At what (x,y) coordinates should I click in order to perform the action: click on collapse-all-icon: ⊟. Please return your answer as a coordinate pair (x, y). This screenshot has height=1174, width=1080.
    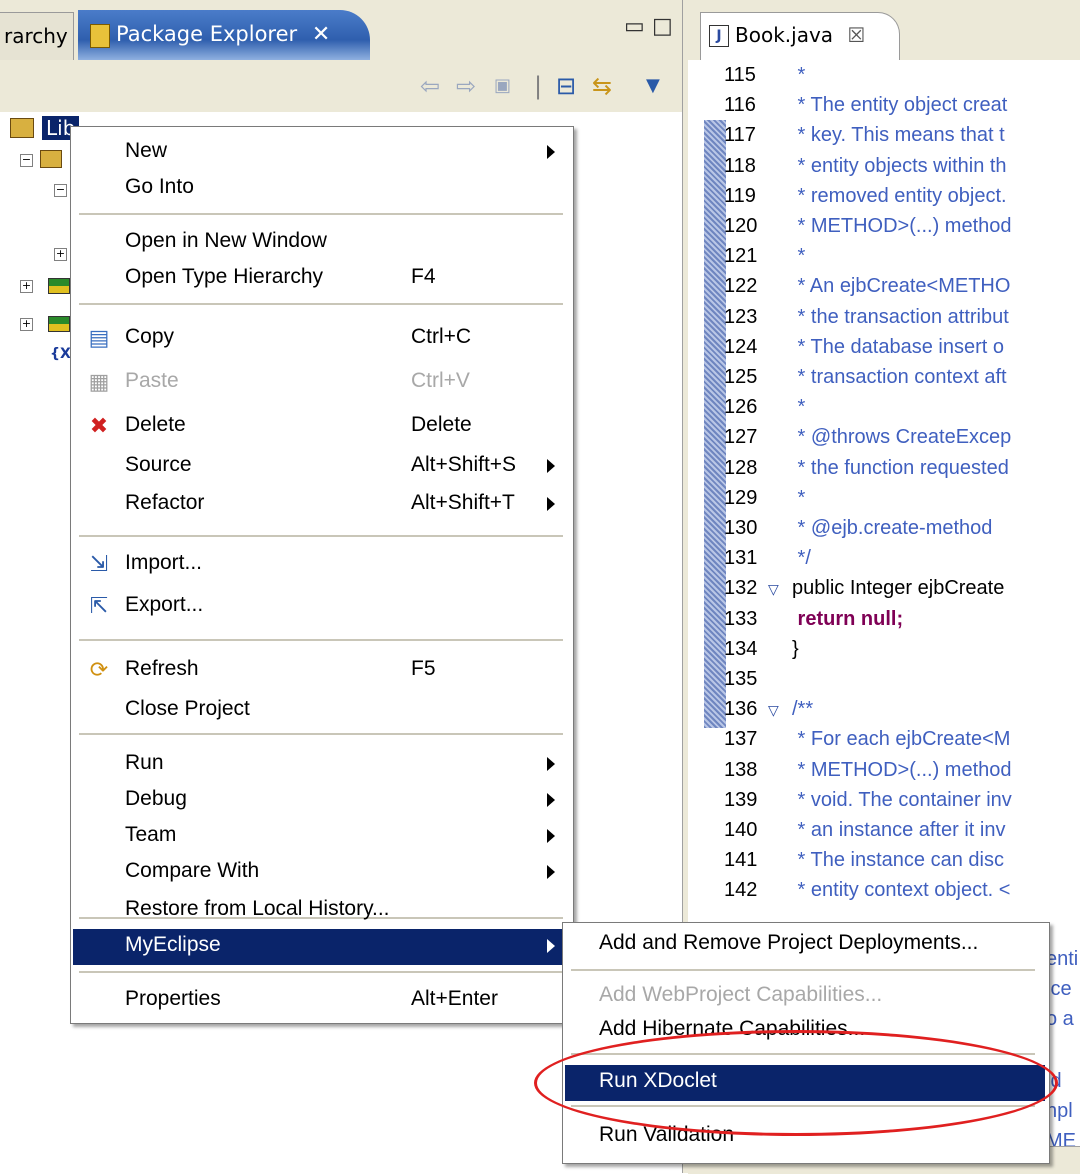
    Looking at the image, I should click on (566, 86).